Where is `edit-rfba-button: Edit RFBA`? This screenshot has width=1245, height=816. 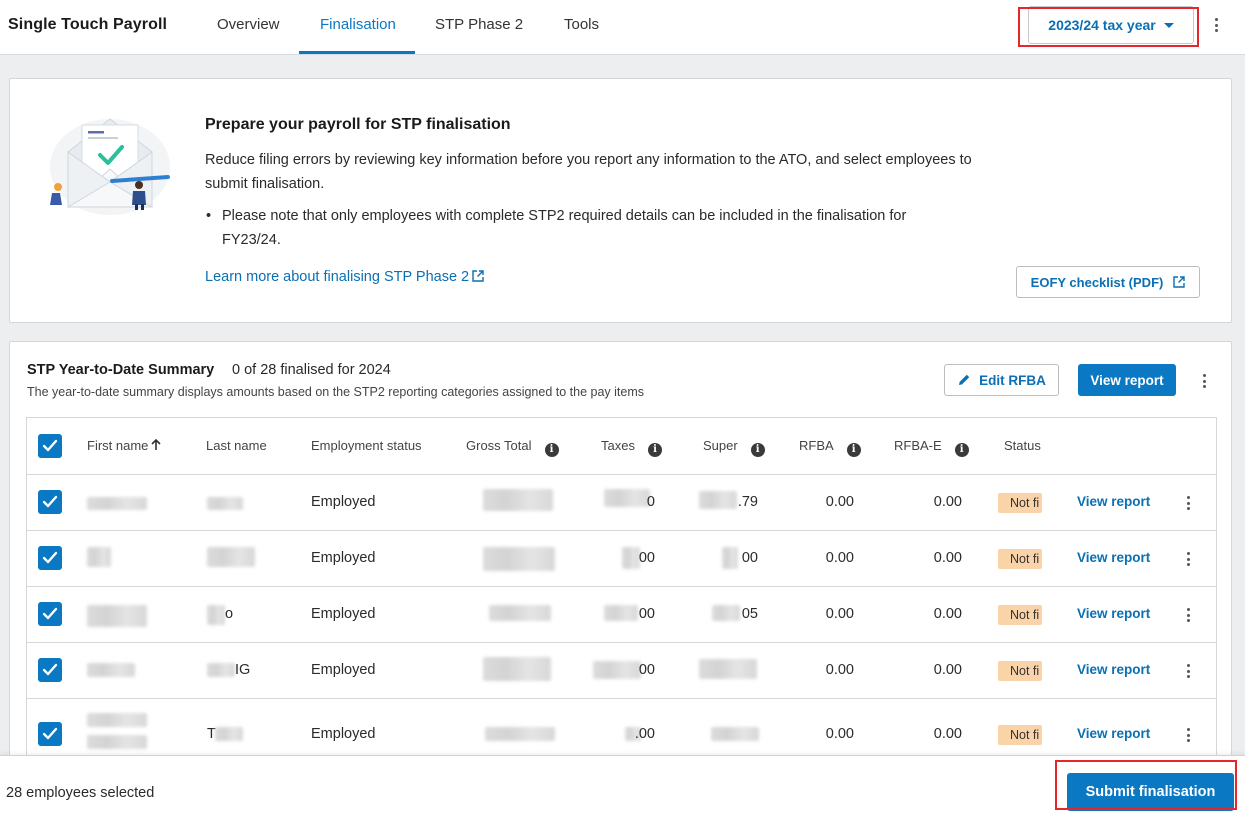 edit-rfba-button: Edit RFBA is located at coordinates (1001, 380).